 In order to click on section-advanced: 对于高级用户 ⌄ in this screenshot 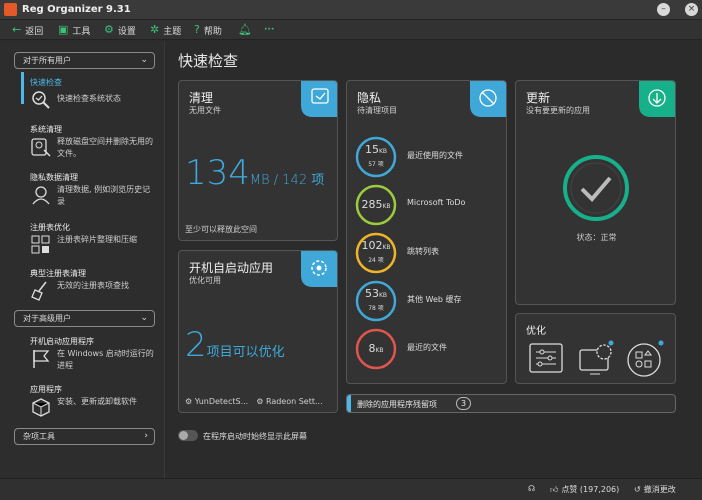, I will do `click(84, 318)`.